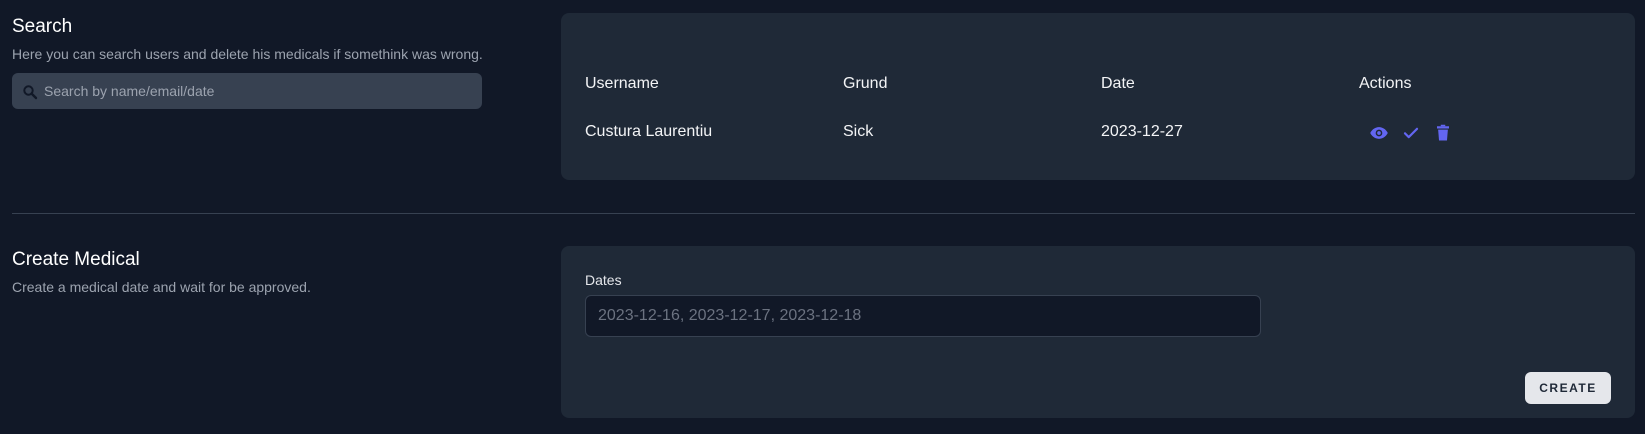 This screenshot has height=434, width=1645. I want to click on row-actions, so click(1411, 133).